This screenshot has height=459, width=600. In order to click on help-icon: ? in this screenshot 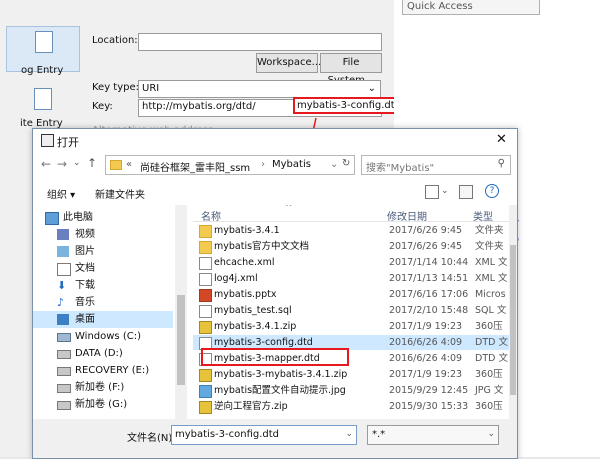, I will do `click(492, 191)`.